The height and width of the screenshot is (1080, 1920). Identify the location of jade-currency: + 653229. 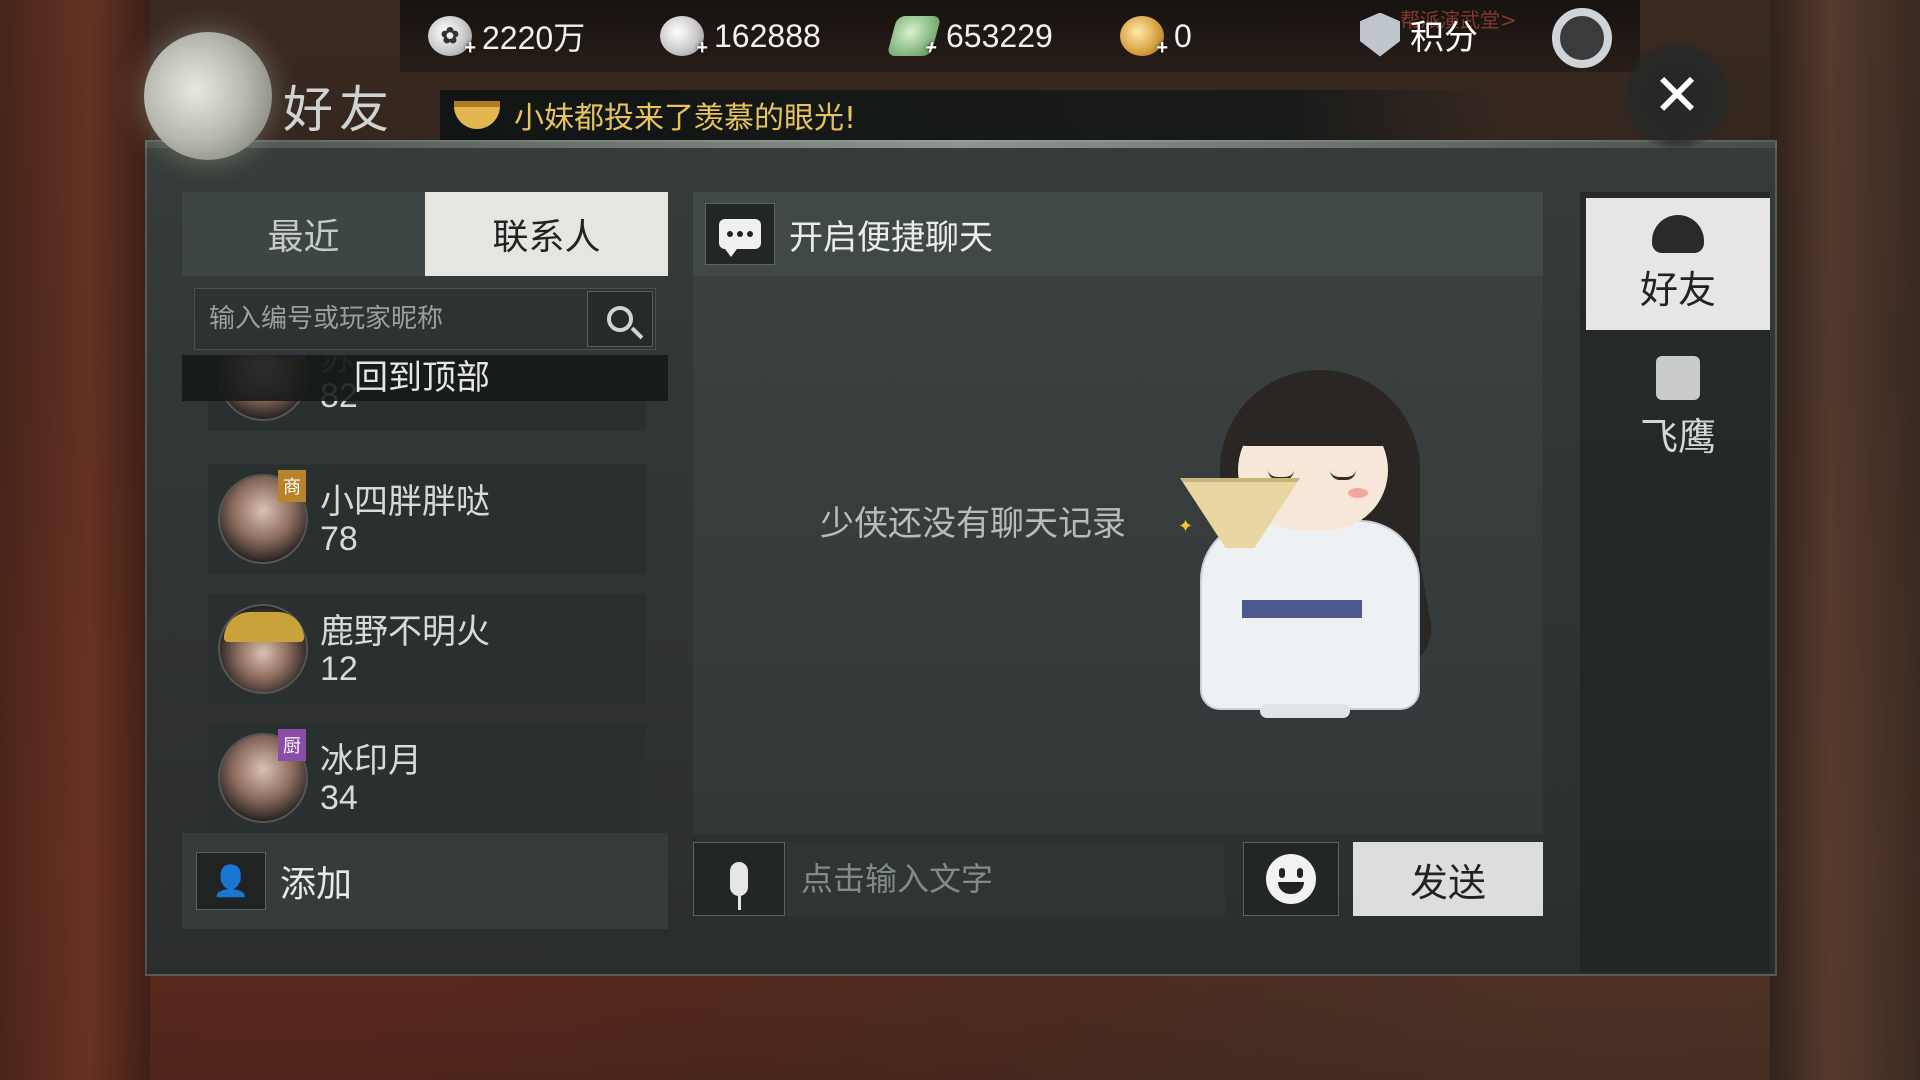
(969, 36).